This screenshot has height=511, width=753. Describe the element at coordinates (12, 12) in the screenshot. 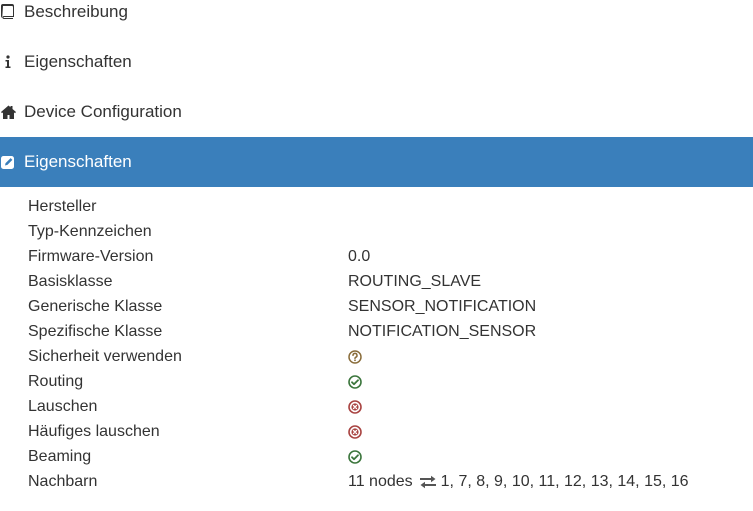

I see `book-icon` at that location.